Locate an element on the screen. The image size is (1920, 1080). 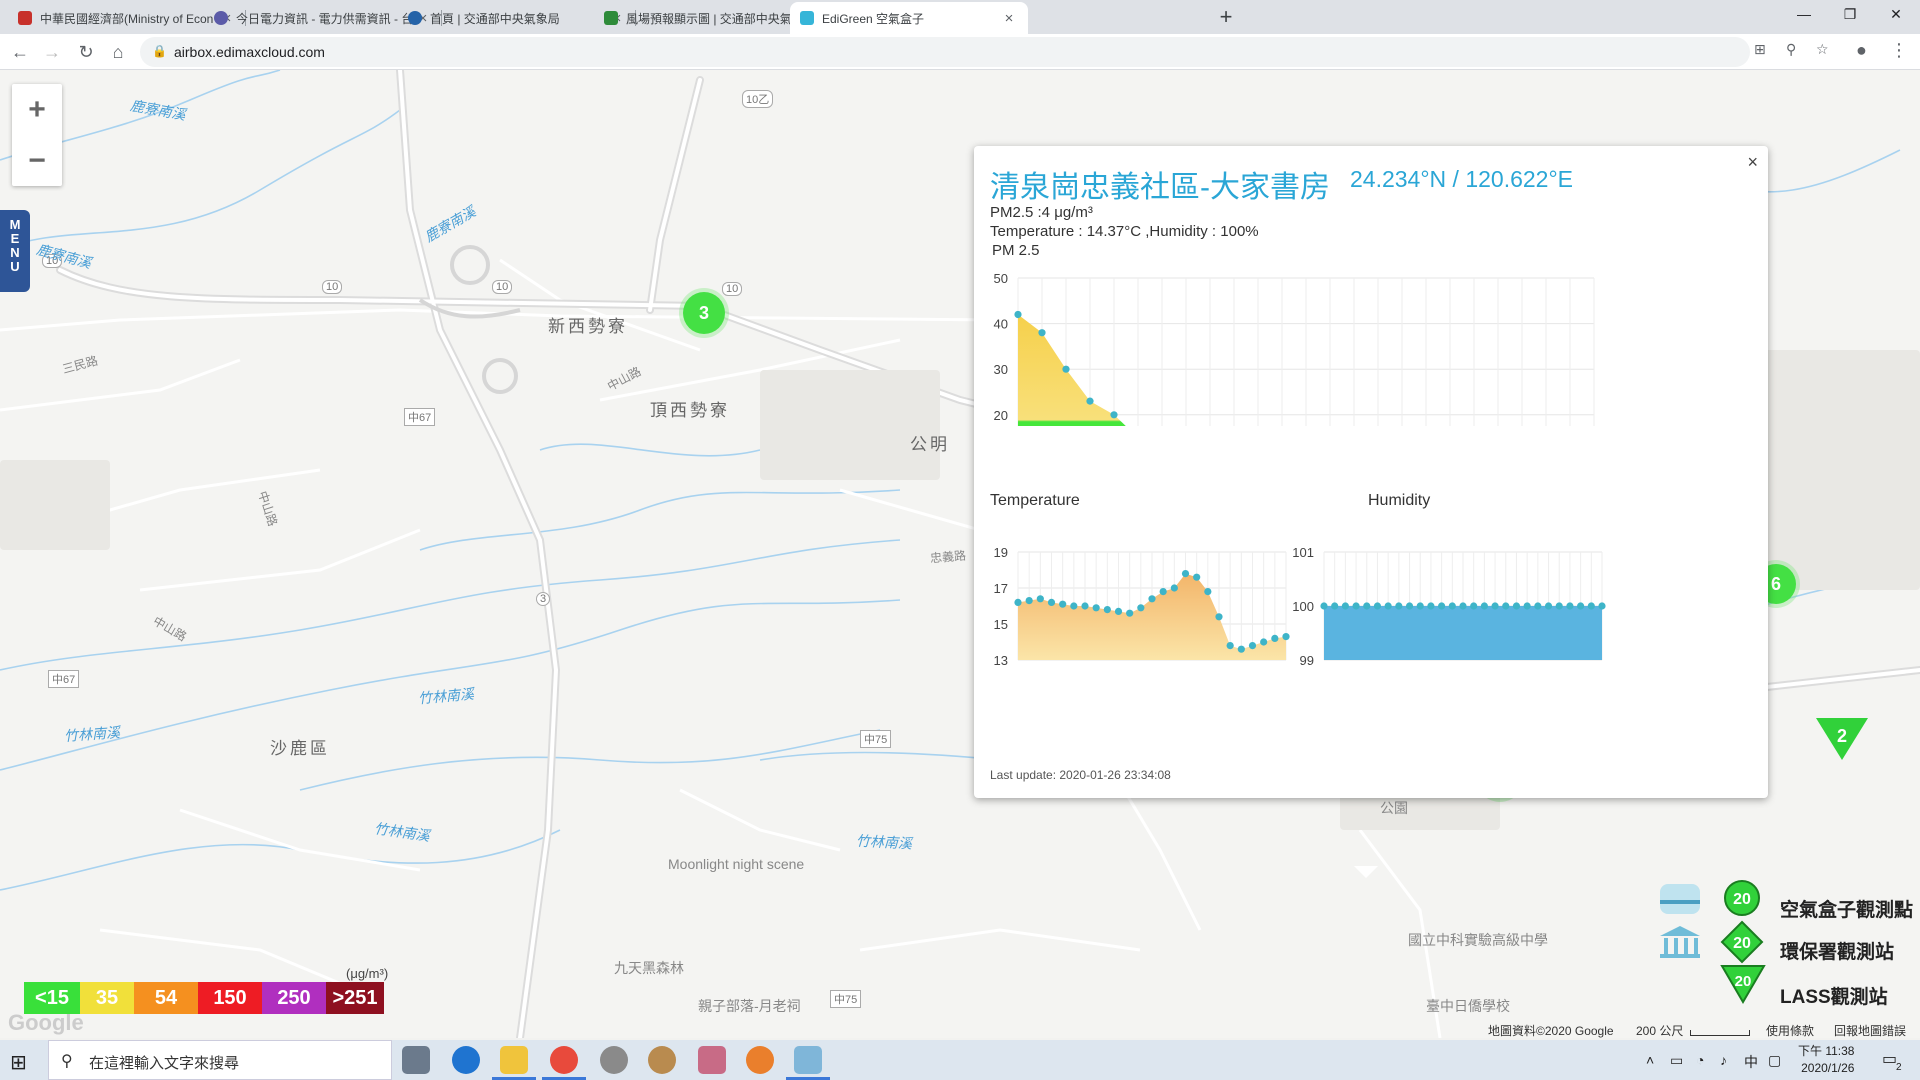
place-label: 頂西勢寮 is located at coordinates (690, 410).